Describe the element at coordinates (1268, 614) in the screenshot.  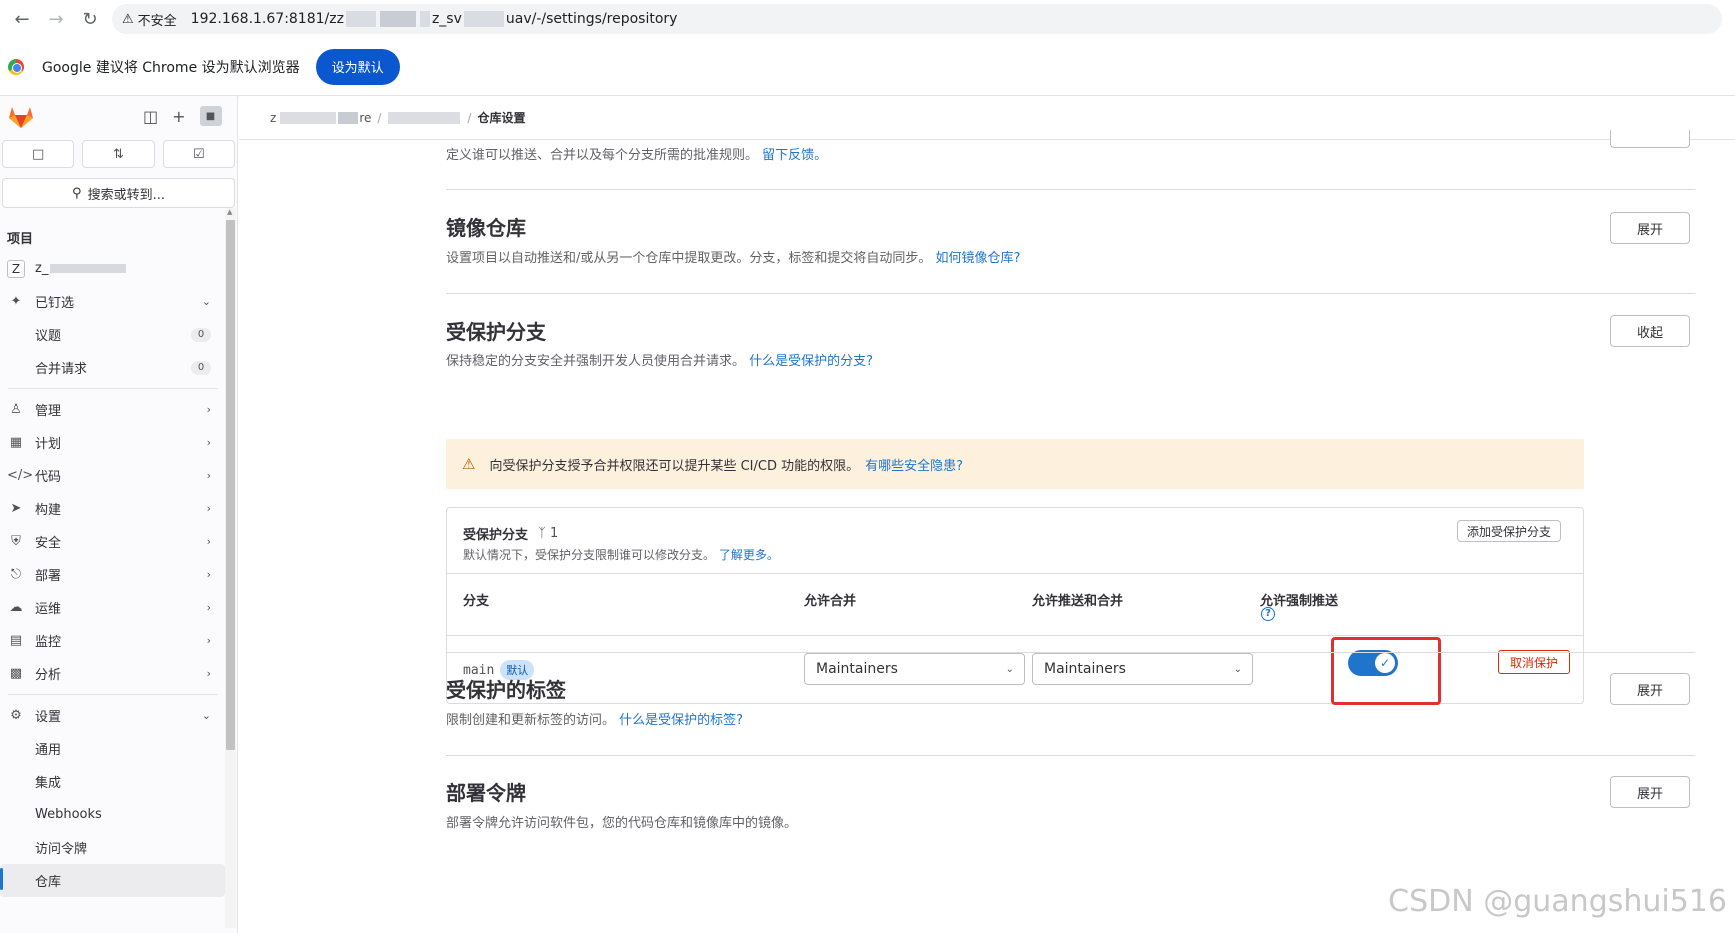
I see `help-icon: ?` at that location.